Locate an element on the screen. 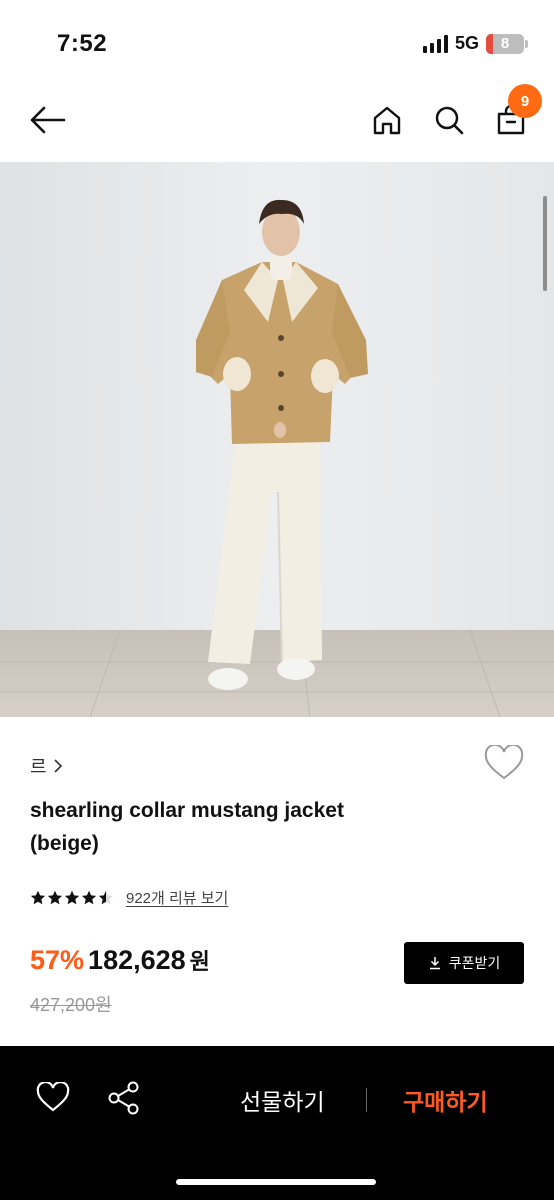 The image size is (554, 1200). coupon-button: 쿠폰받기 is located at coordinates (464, 963).